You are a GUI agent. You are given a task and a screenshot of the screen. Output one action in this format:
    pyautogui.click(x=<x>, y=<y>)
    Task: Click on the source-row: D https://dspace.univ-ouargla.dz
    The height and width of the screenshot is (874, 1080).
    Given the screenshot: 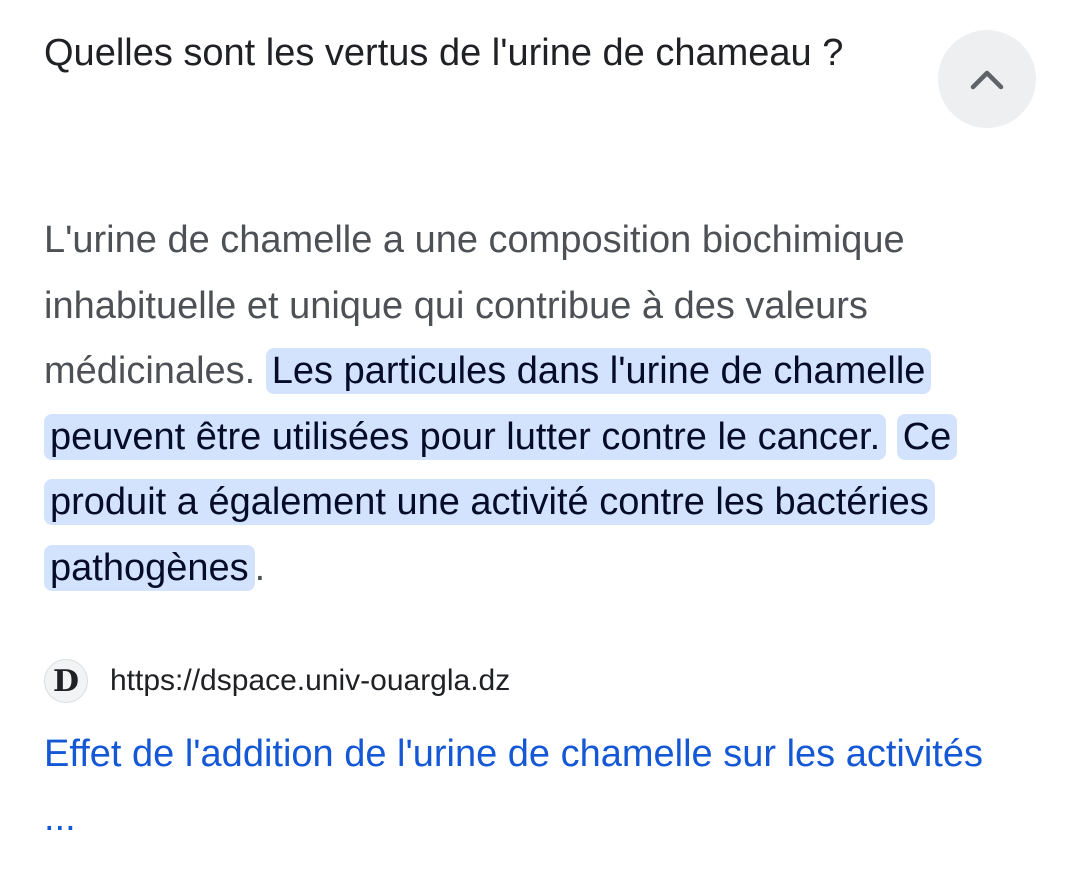 What is the action you would take?
    pyautogui.click(x=277, y=681)
    